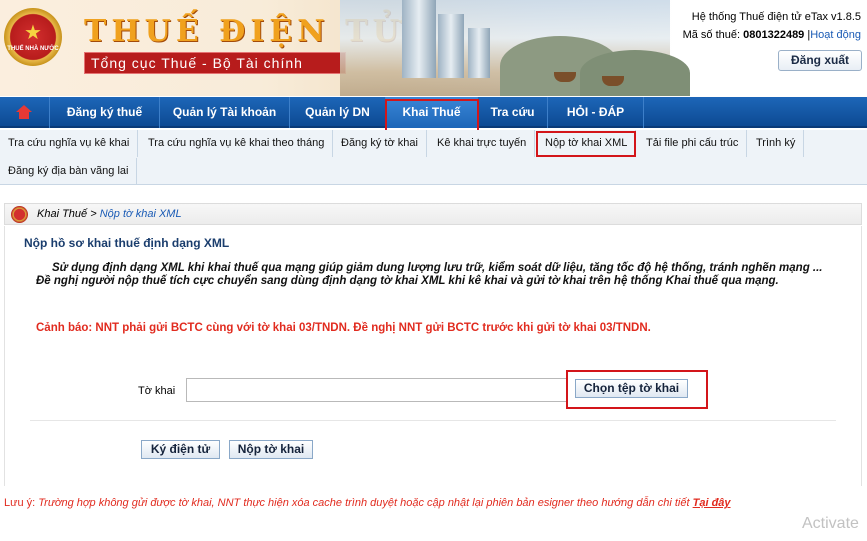 This screenshot has height=541, width=867. I want to click on tax-id-label: Mã số thuế:, so click(711, 35).